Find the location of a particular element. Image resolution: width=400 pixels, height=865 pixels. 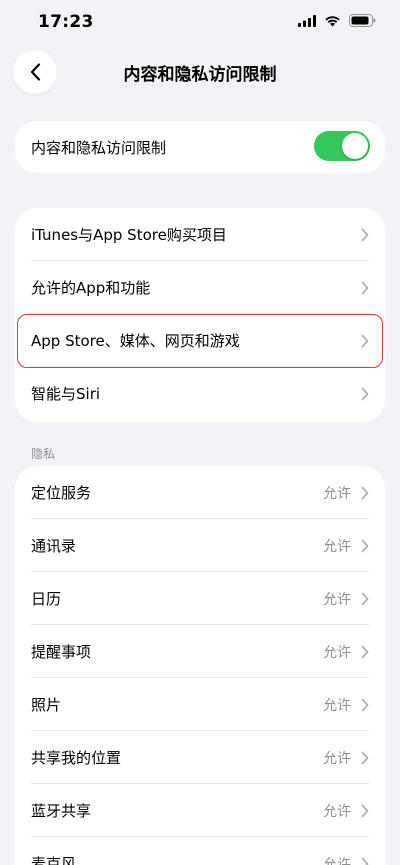

microphone-row: 麦克风 允许 is located at coordinates (200, 851).